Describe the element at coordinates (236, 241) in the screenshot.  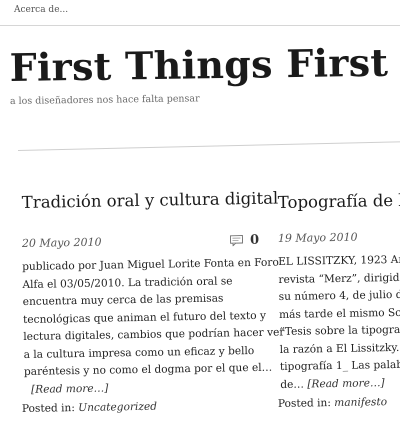
I see `comment-bubble-icon` at that location.